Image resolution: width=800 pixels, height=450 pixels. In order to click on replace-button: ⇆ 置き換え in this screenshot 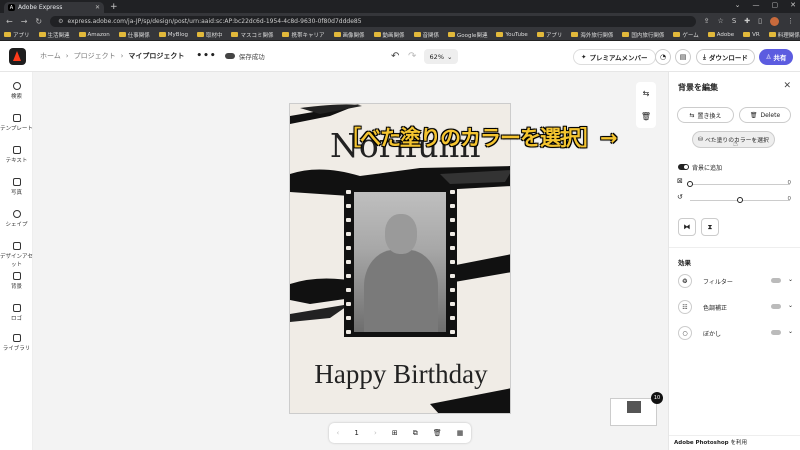, I will do `click(705, 115)`.